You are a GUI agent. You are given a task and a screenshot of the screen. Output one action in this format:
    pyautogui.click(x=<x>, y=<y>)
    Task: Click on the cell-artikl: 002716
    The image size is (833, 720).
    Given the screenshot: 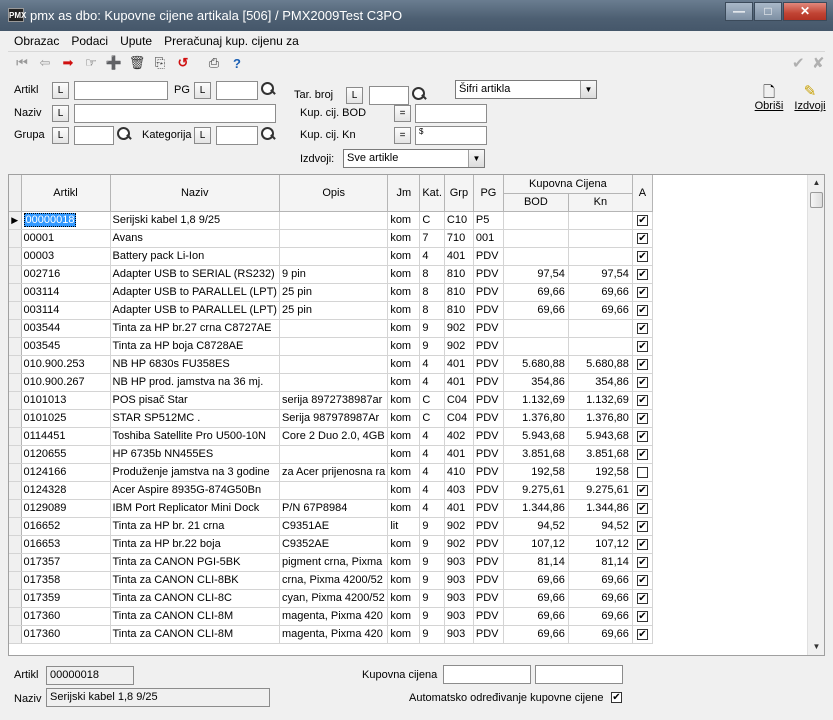 What is the action you would take?
    pyautogui.click(x=66, y=274)
    